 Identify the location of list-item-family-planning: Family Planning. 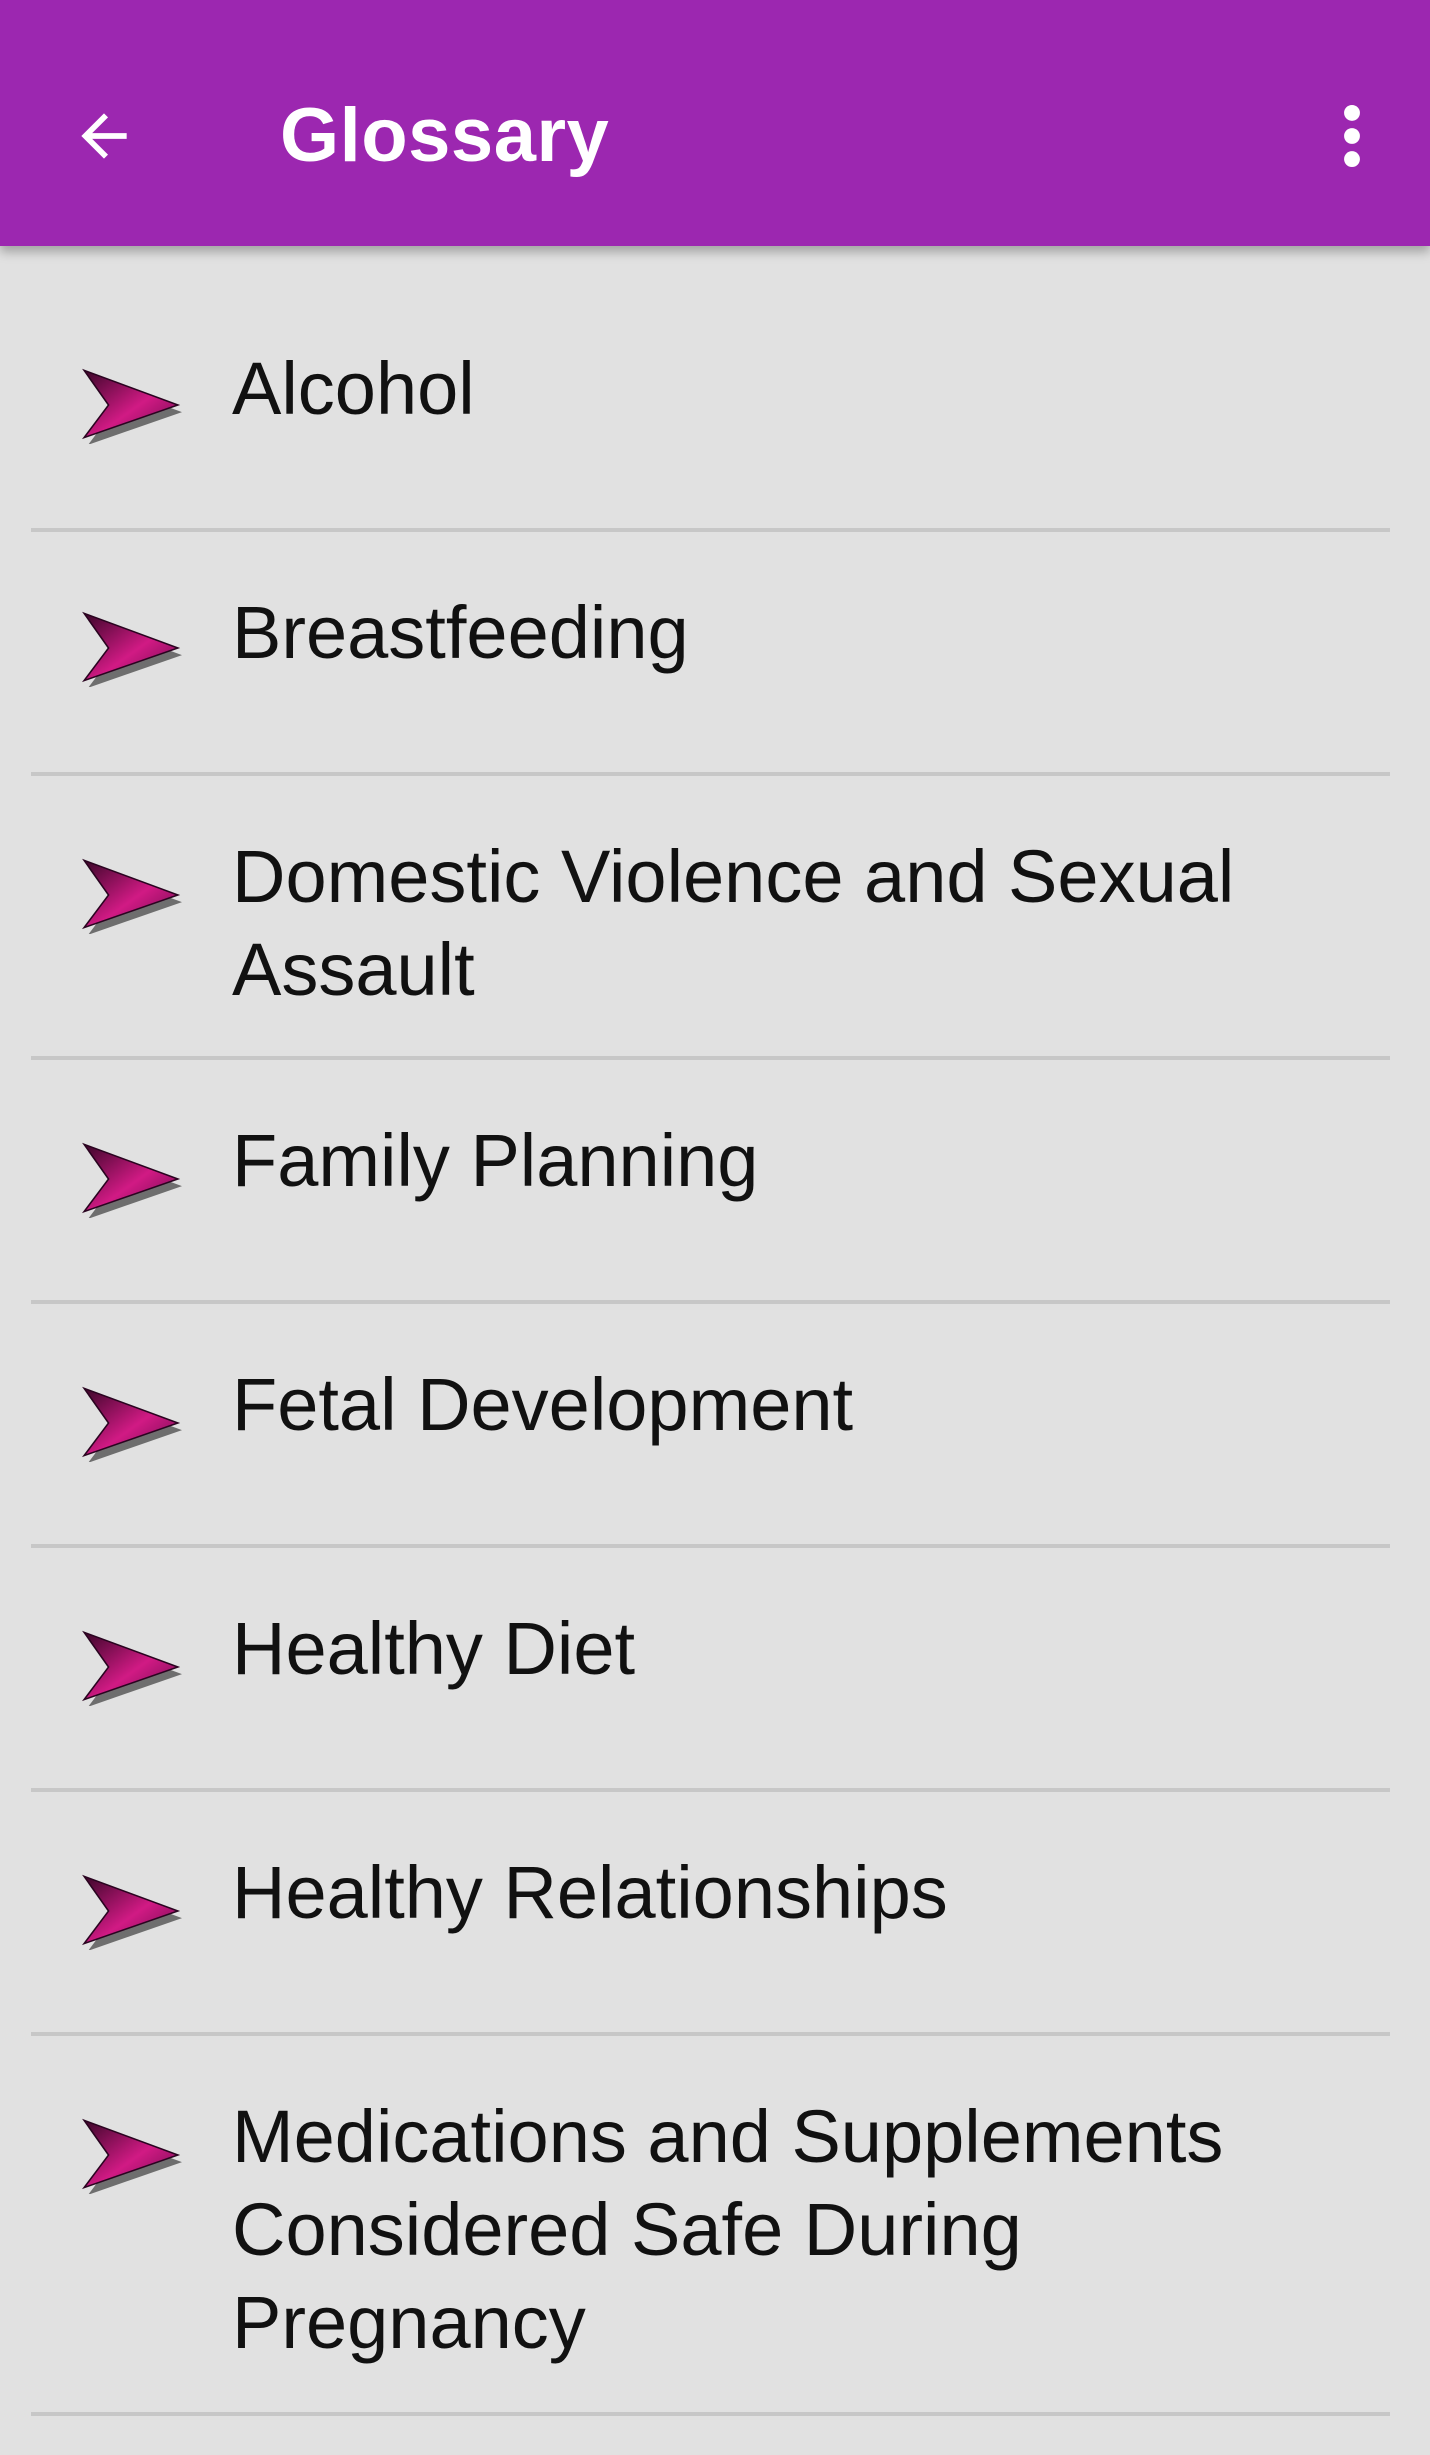
(715, 1181).